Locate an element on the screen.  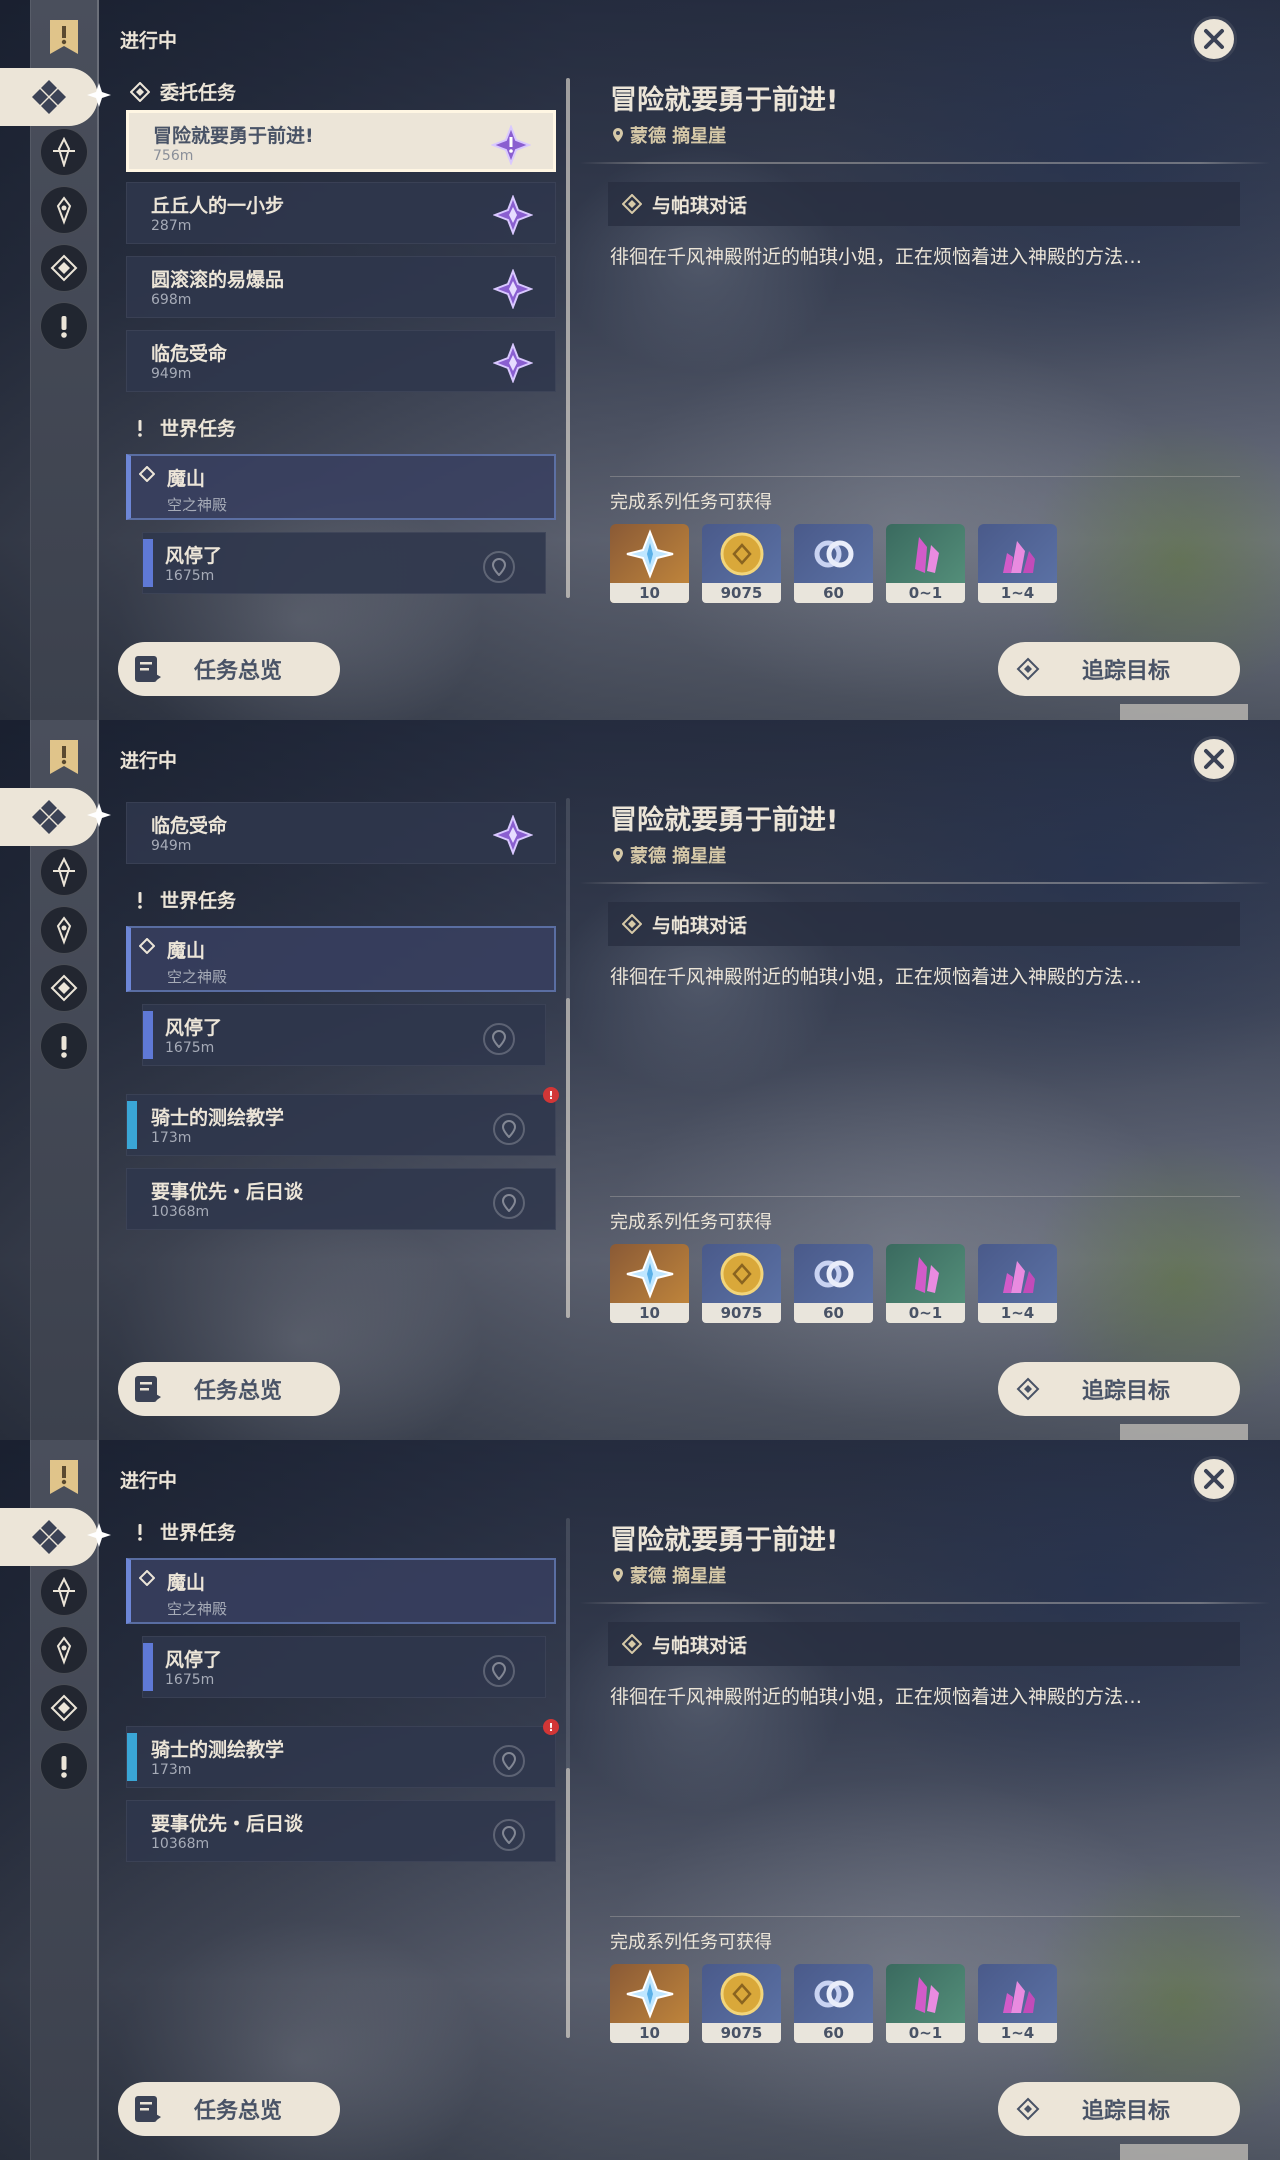
quest-distance: 1675m is located at coordinates (190, 576).